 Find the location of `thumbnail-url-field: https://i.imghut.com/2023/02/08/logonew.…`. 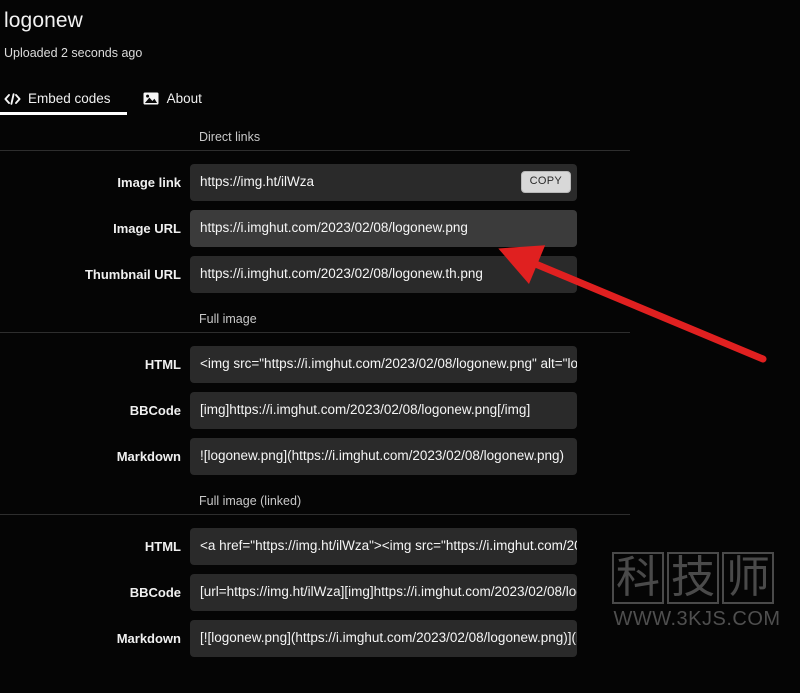

thumbnail-url-field: https://i.imghut.com/2023/02/08/logonew.… is located at coordinates (383, 274).